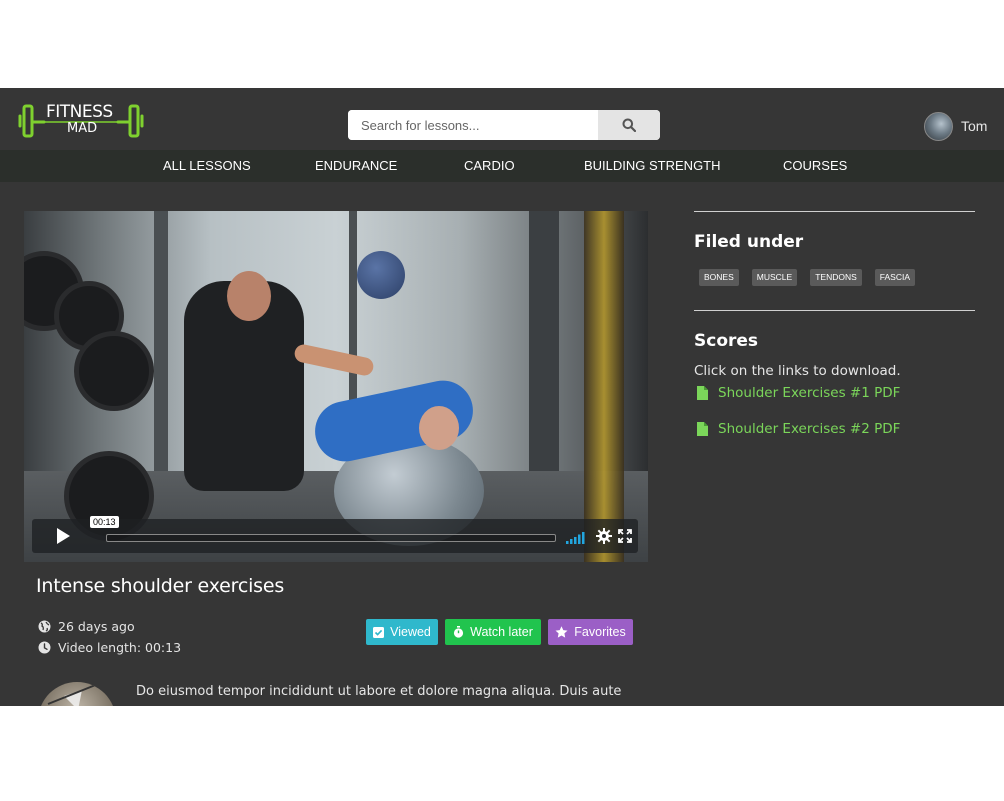  I want to click on play-button, so click(63, 536).